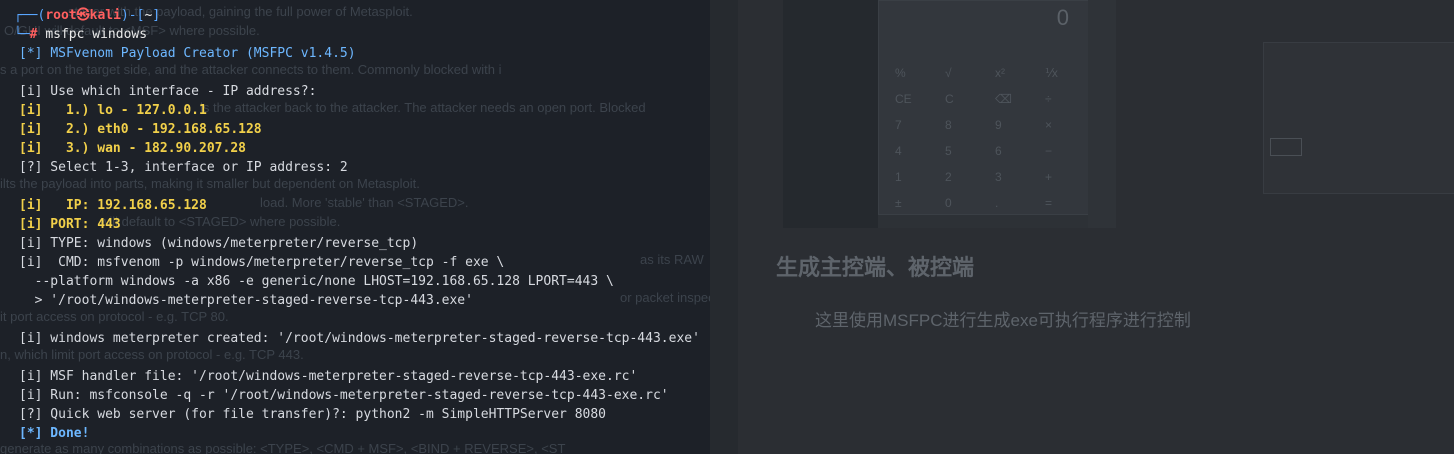 The image size is (1454, 454). Describe the element at coordinates (998, 177) in the screenshot. I see `calc-key: 3` at that location.